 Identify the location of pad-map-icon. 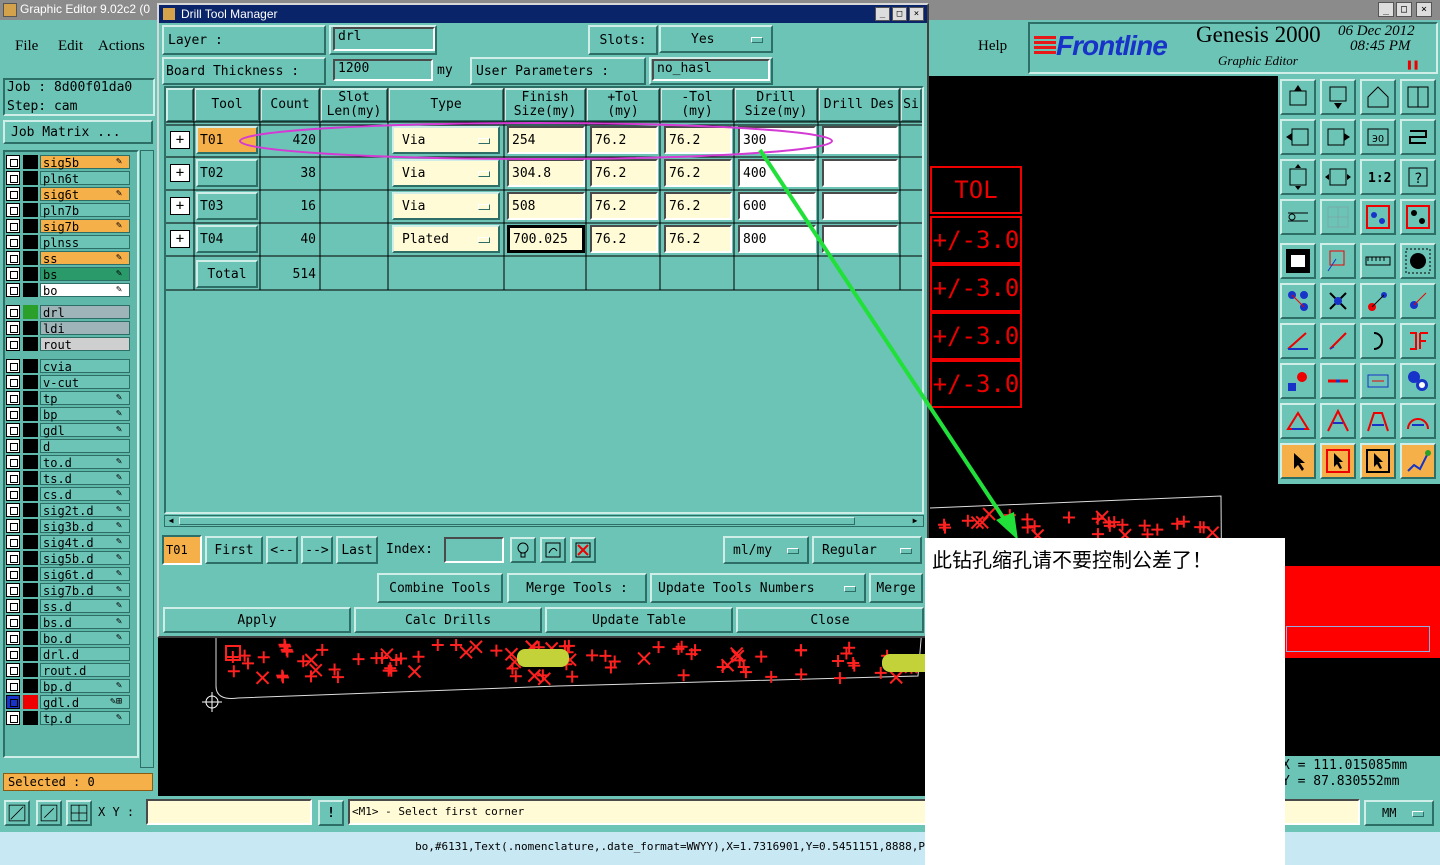
(1418, 217).